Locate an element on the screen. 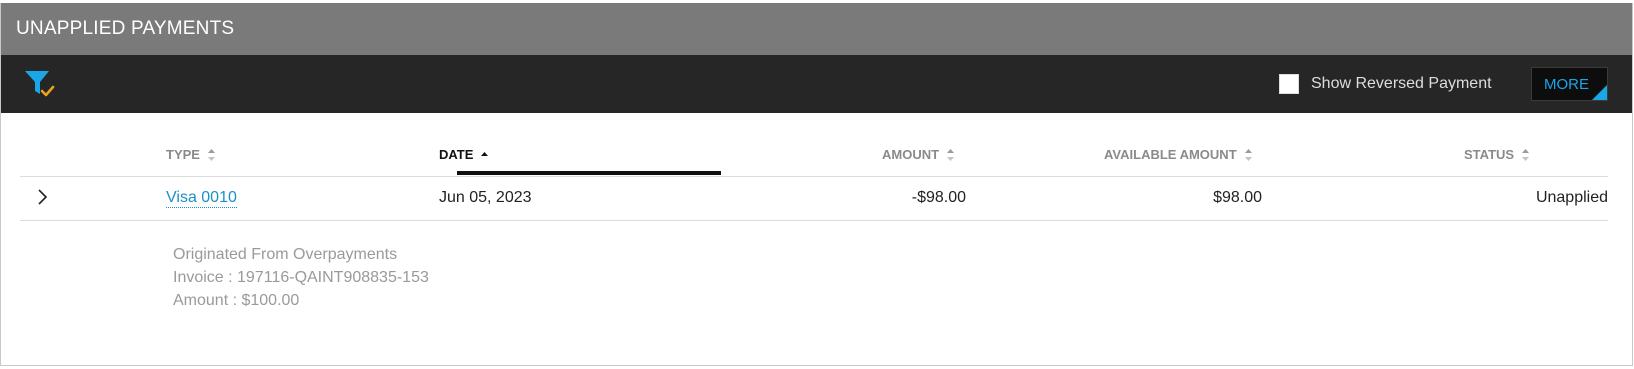 The height and width of the screenshot is (369, 1634). payment-status: Unapplied is located at coordinates (1571, 197).